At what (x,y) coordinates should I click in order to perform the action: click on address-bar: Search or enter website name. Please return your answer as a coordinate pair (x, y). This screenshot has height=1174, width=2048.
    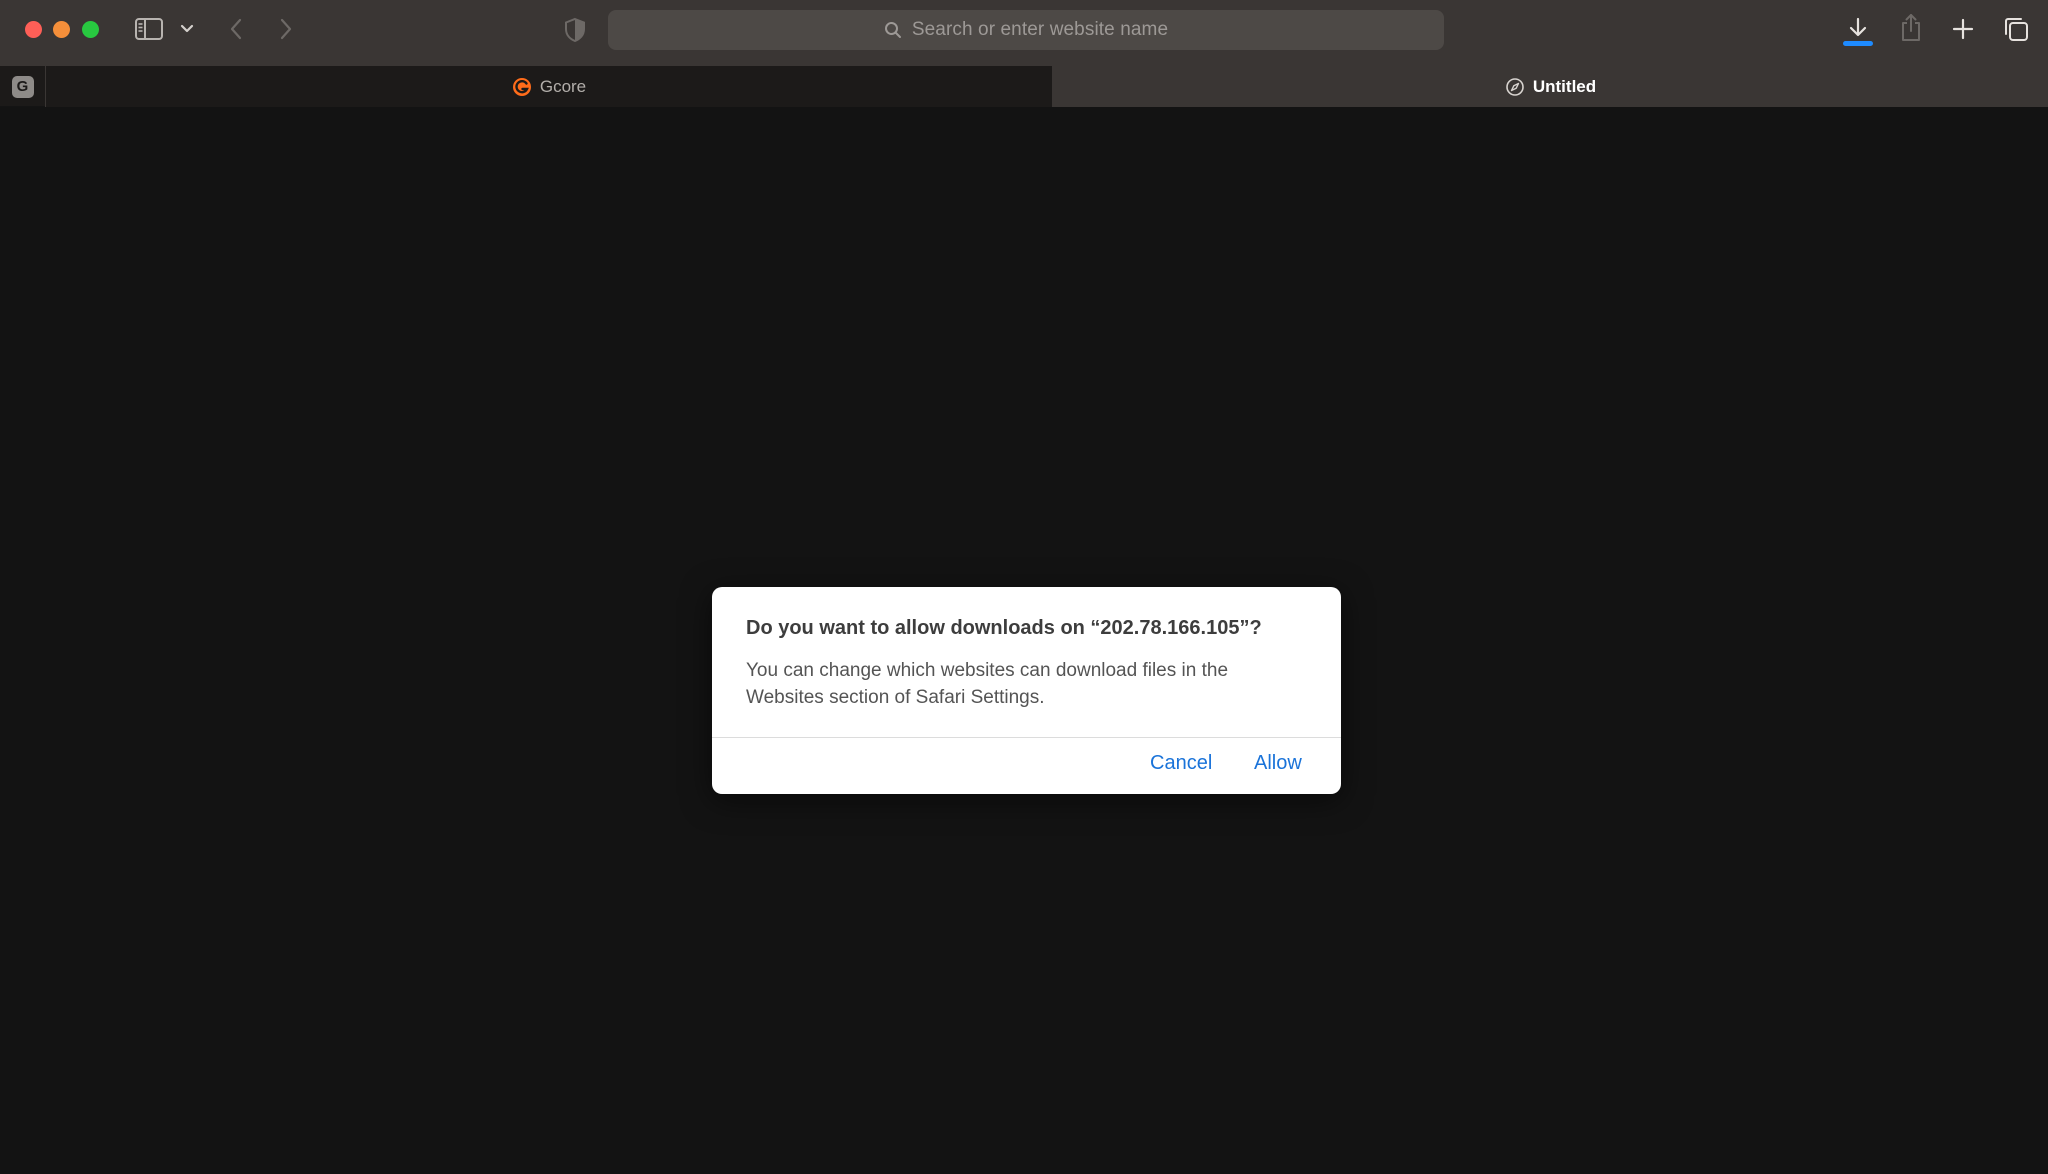
    Looking at the image, I should click on (1026, 30).